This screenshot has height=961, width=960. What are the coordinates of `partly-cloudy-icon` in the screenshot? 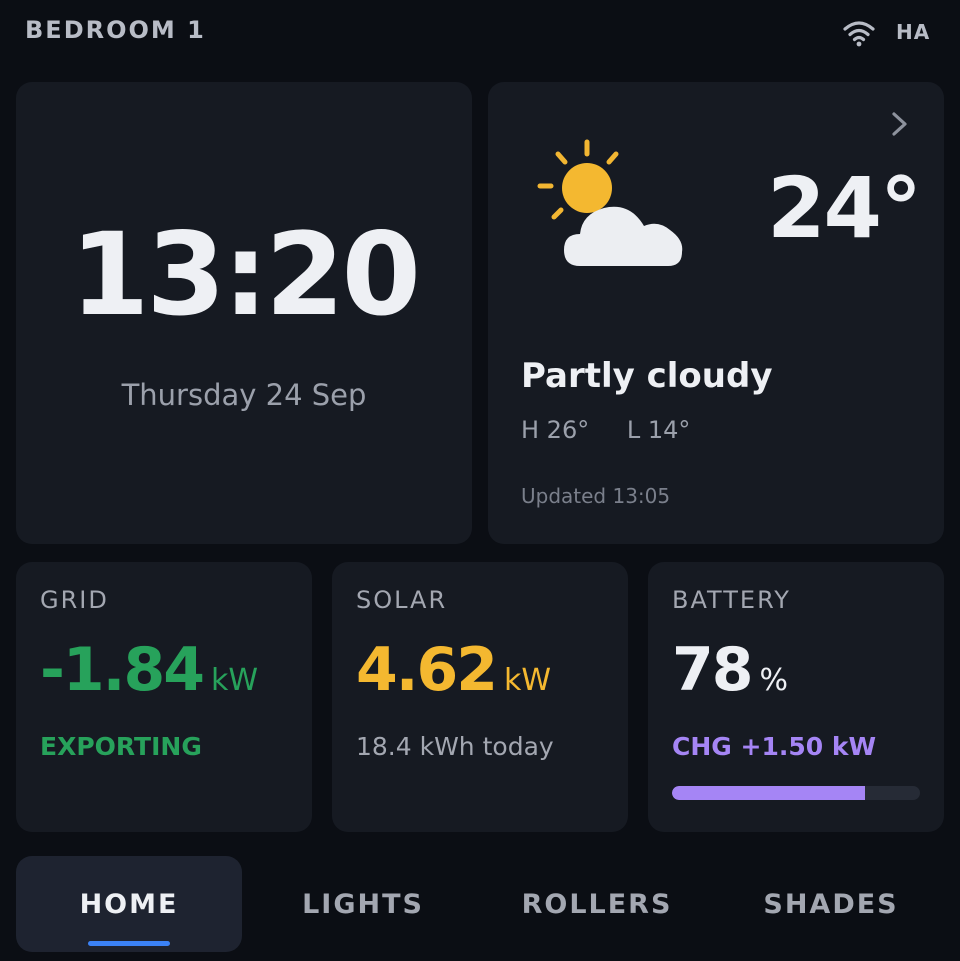 It's located at (614, 206).